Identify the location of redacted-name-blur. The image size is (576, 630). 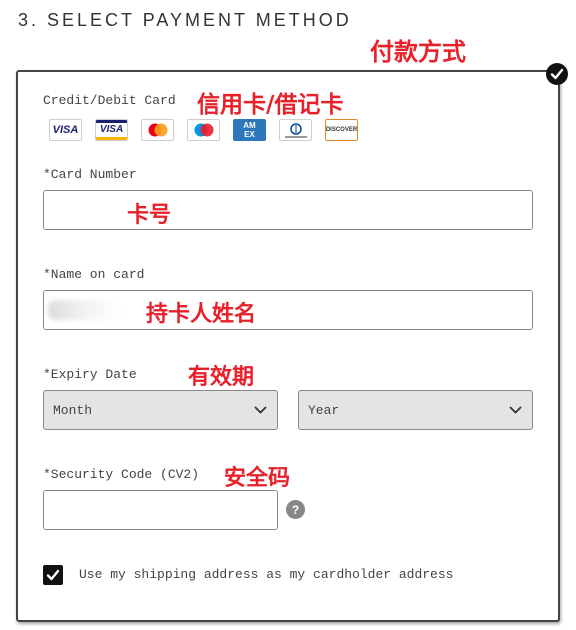
(86, 310).